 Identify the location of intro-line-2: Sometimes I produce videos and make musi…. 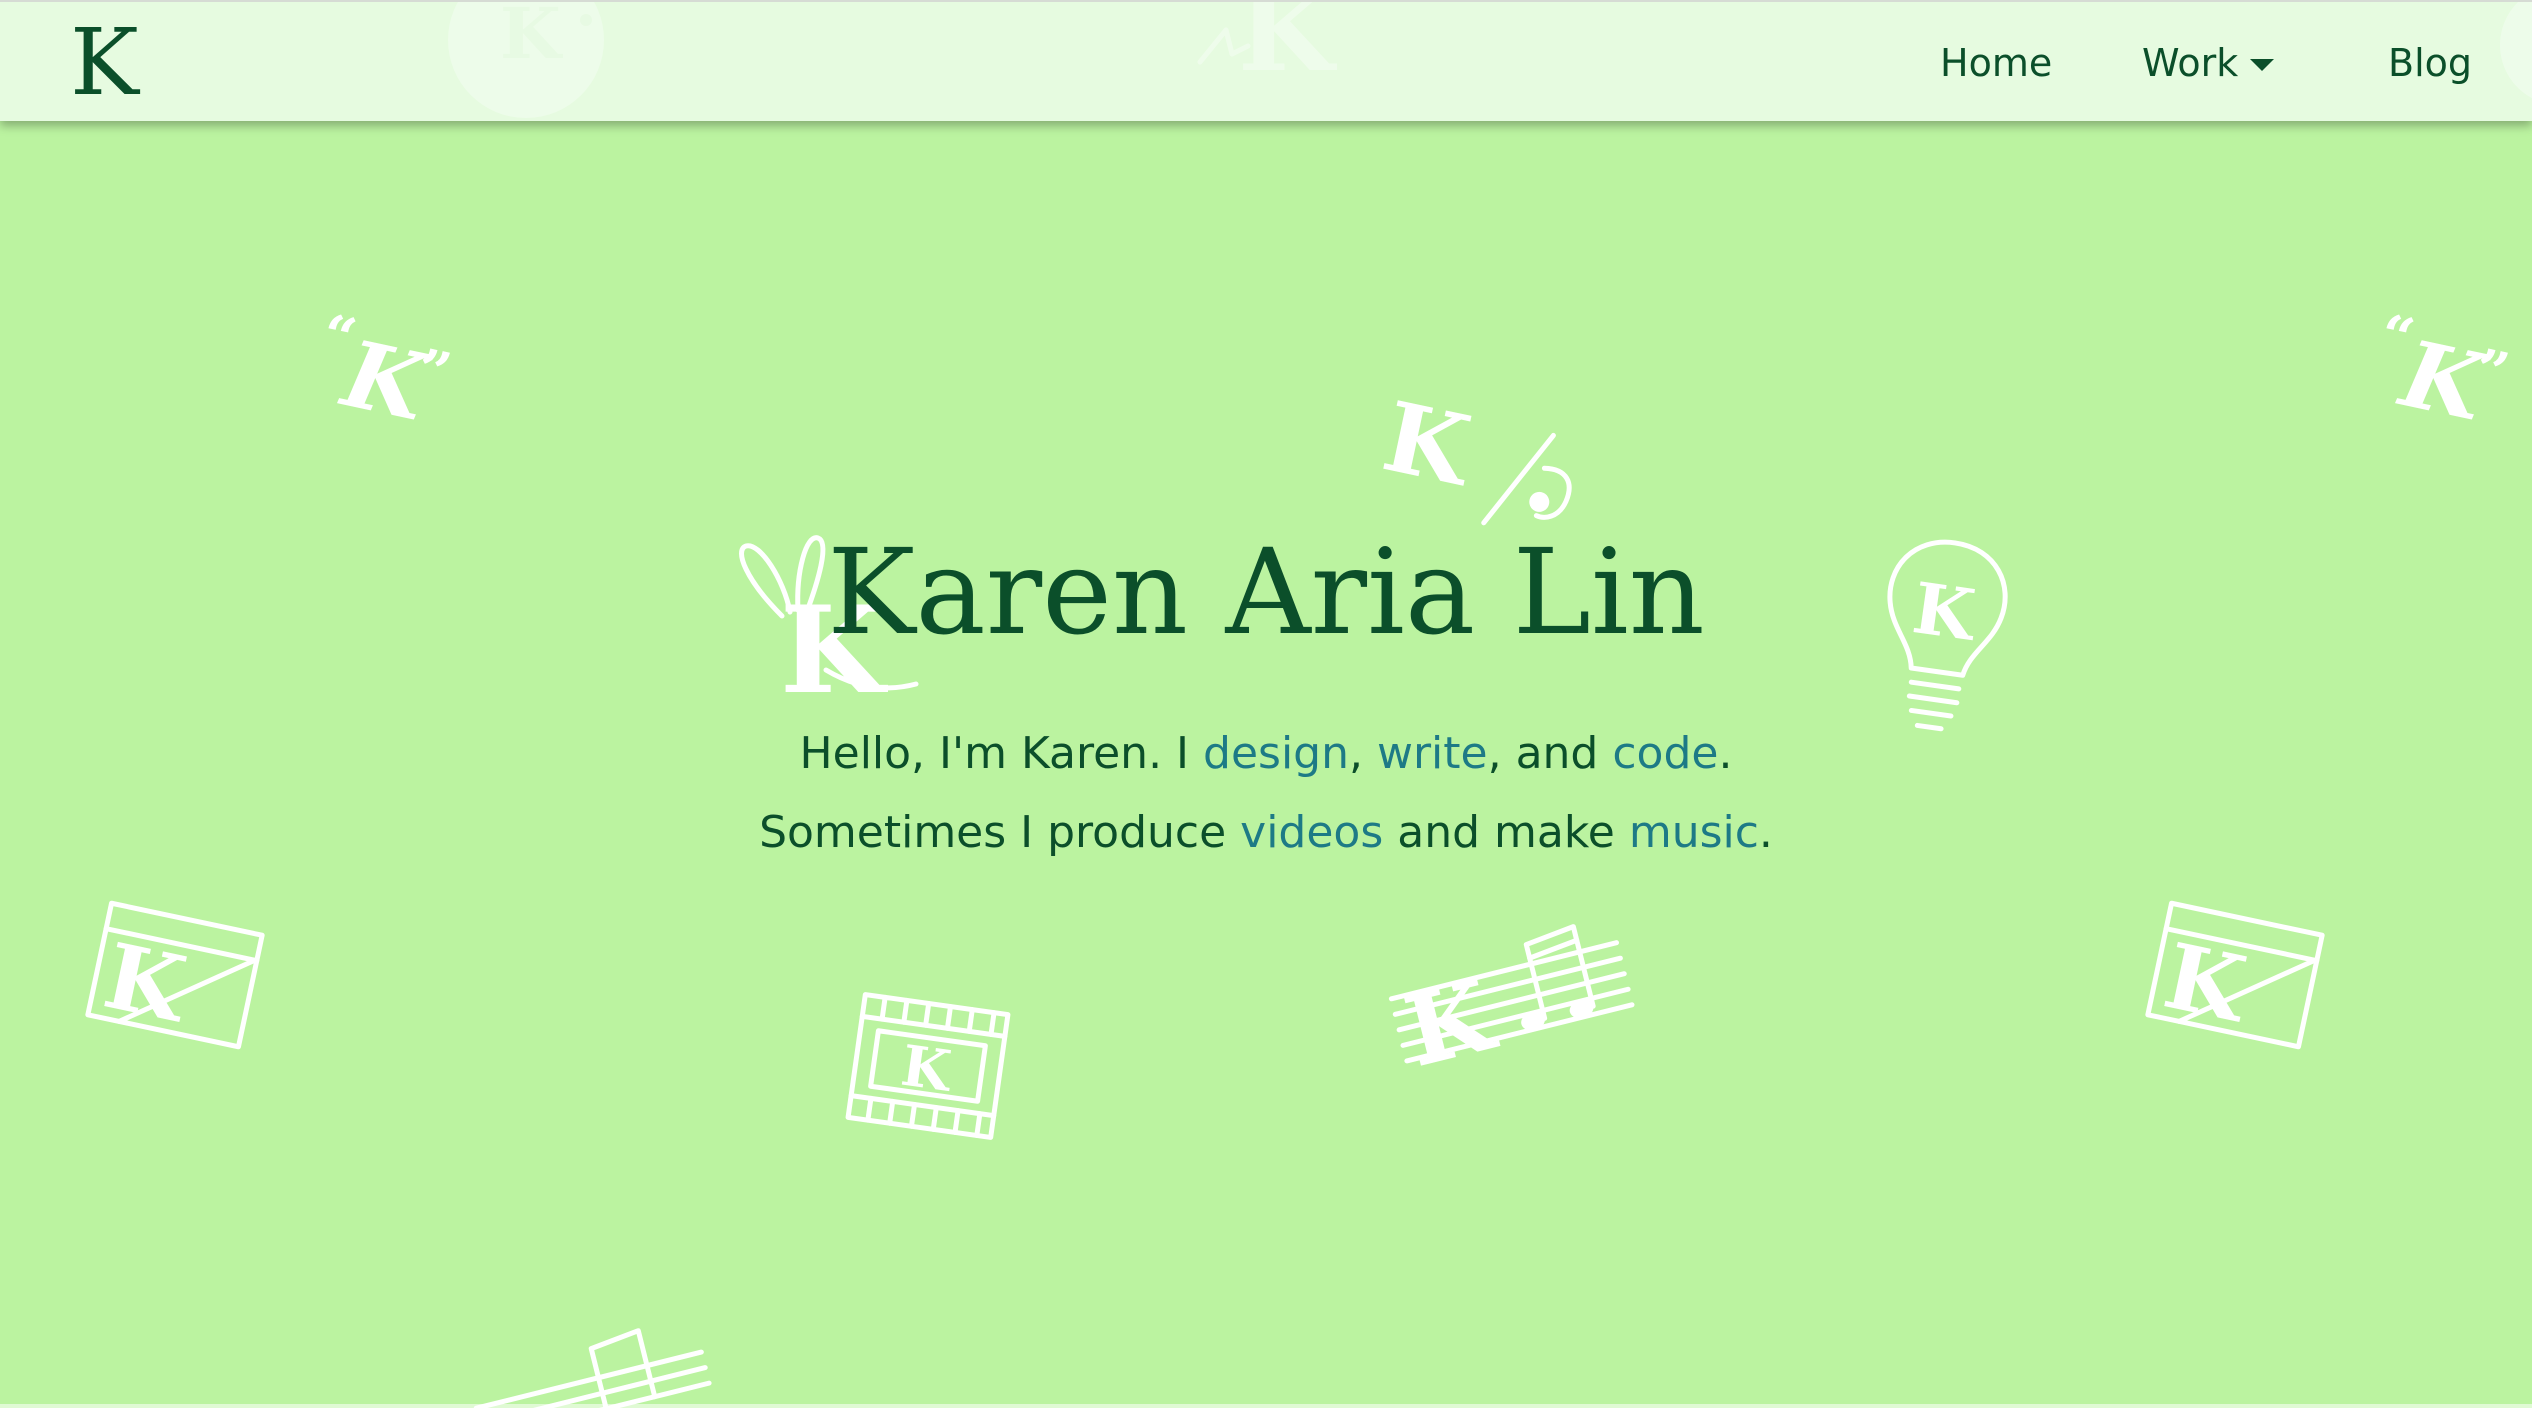
(1266, 833).